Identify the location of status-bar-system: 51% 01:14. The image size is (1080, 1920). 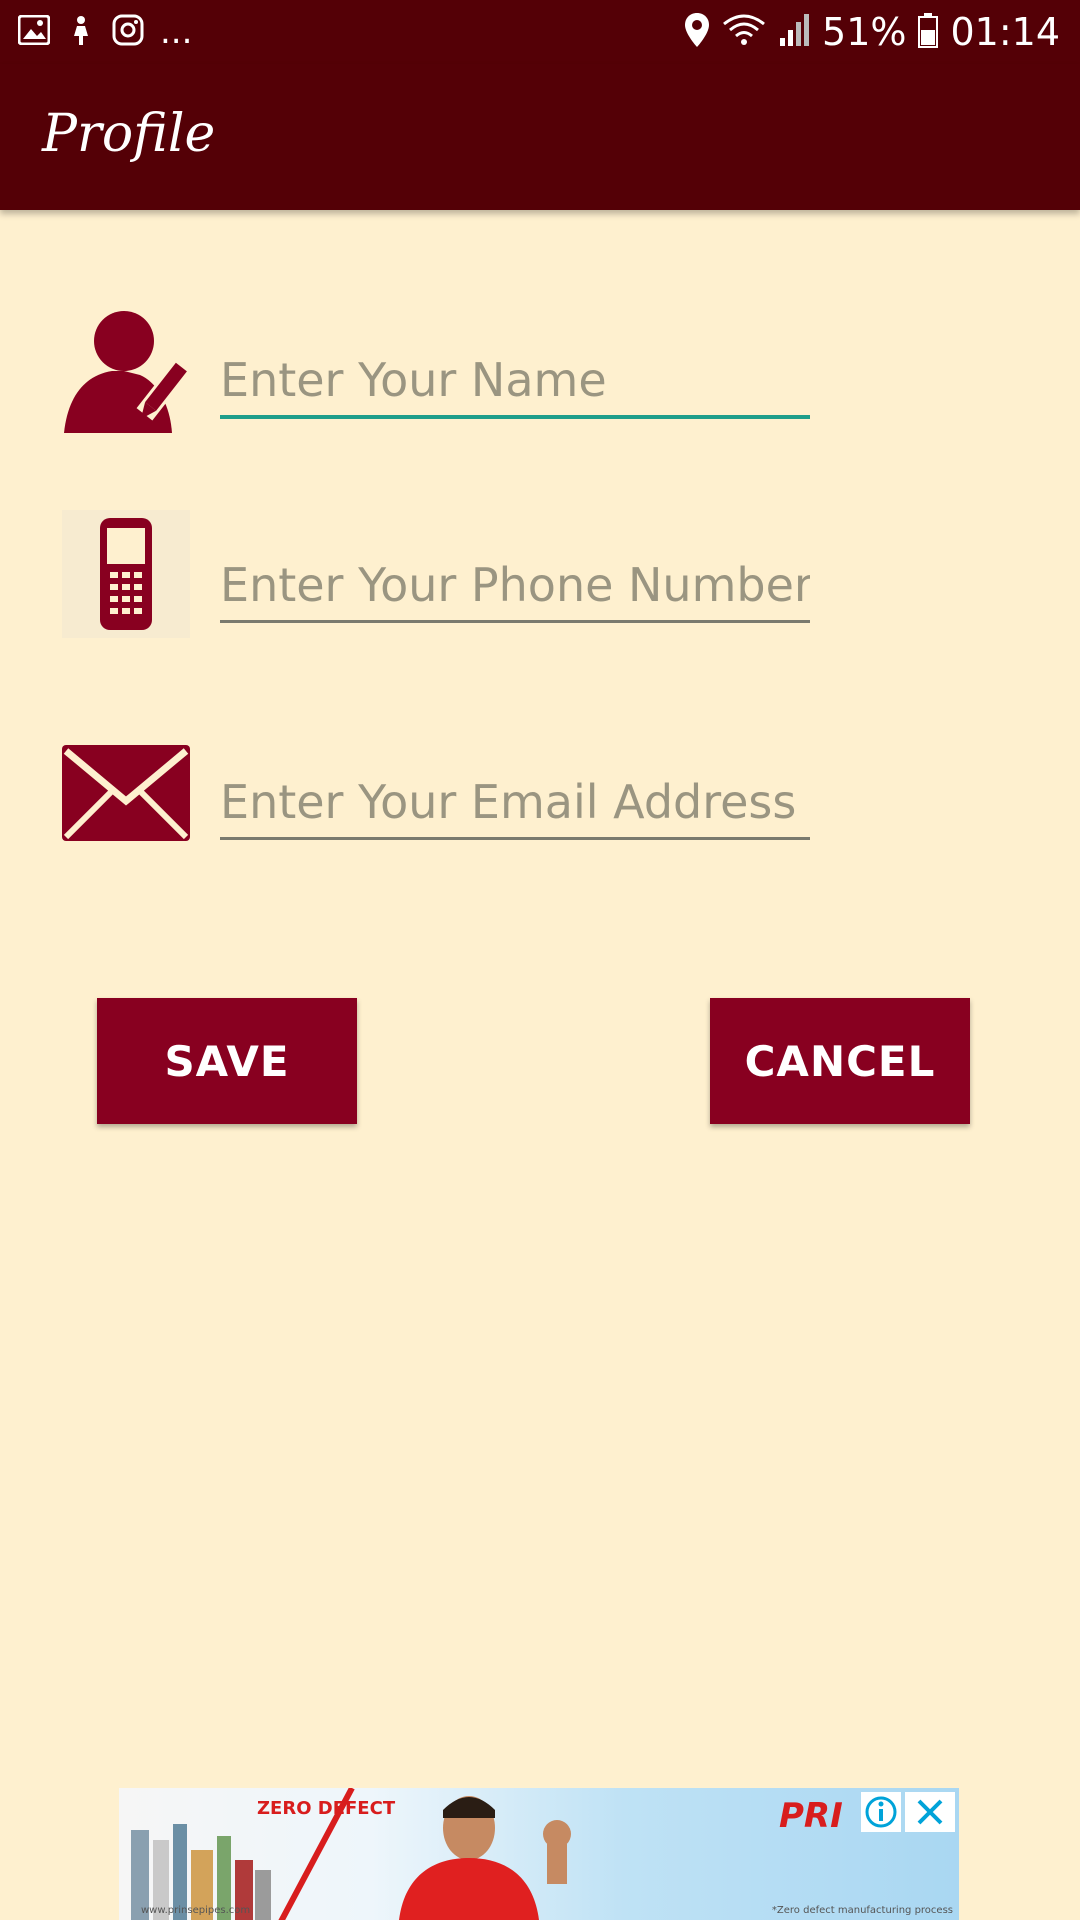
(872, 32).